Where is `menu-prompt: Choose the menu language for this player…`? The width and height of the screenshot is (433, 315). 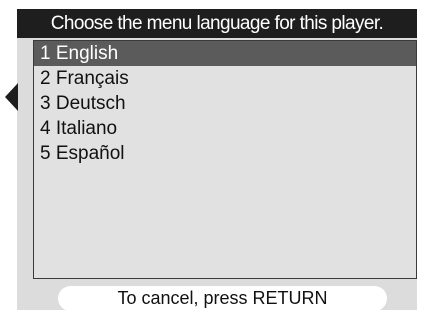 menu-prompt: Choose the menu language for this player… is located at coordinates (217, 23).